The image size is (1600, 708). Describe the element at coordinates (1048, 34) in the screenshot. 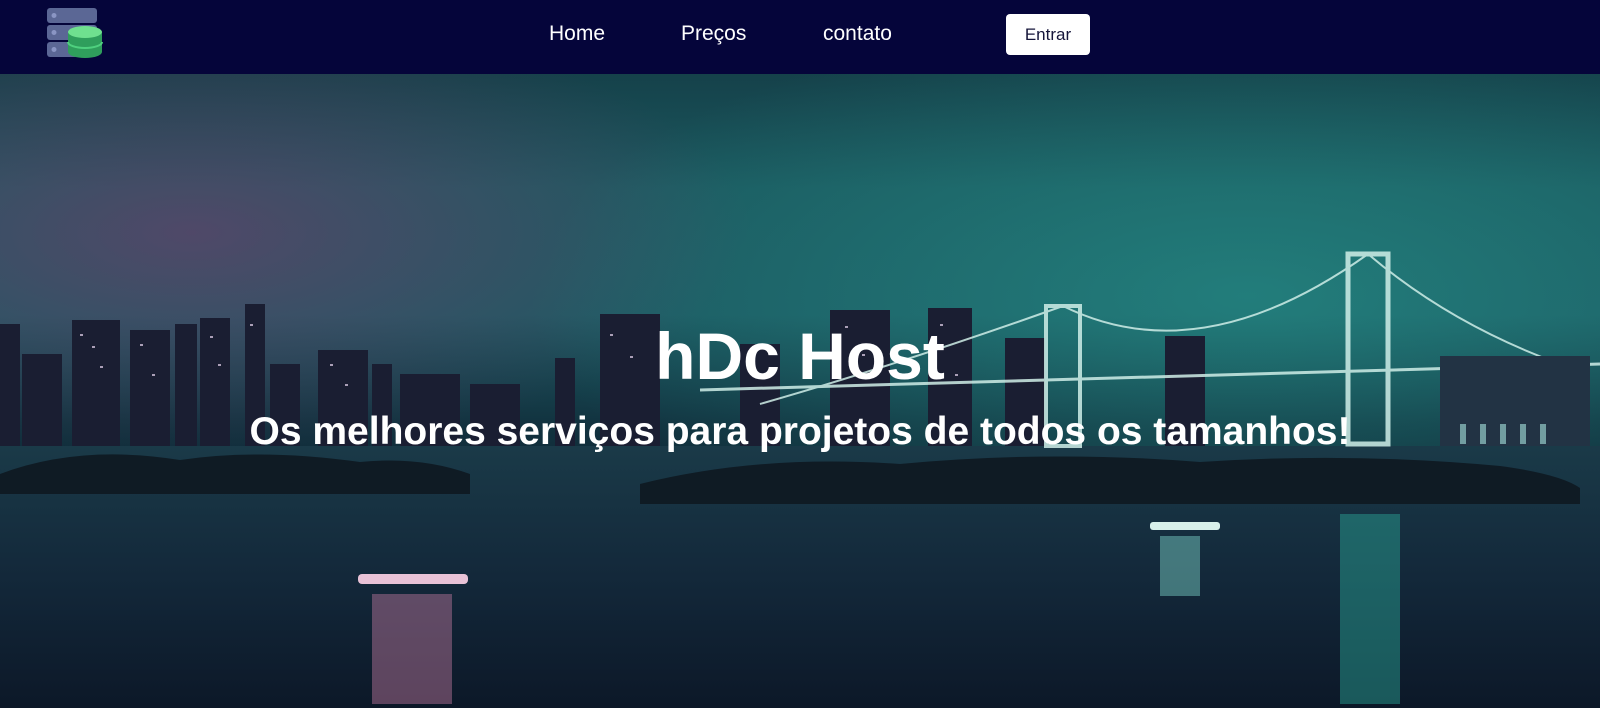

I see `login-button: Entrar` at that location.